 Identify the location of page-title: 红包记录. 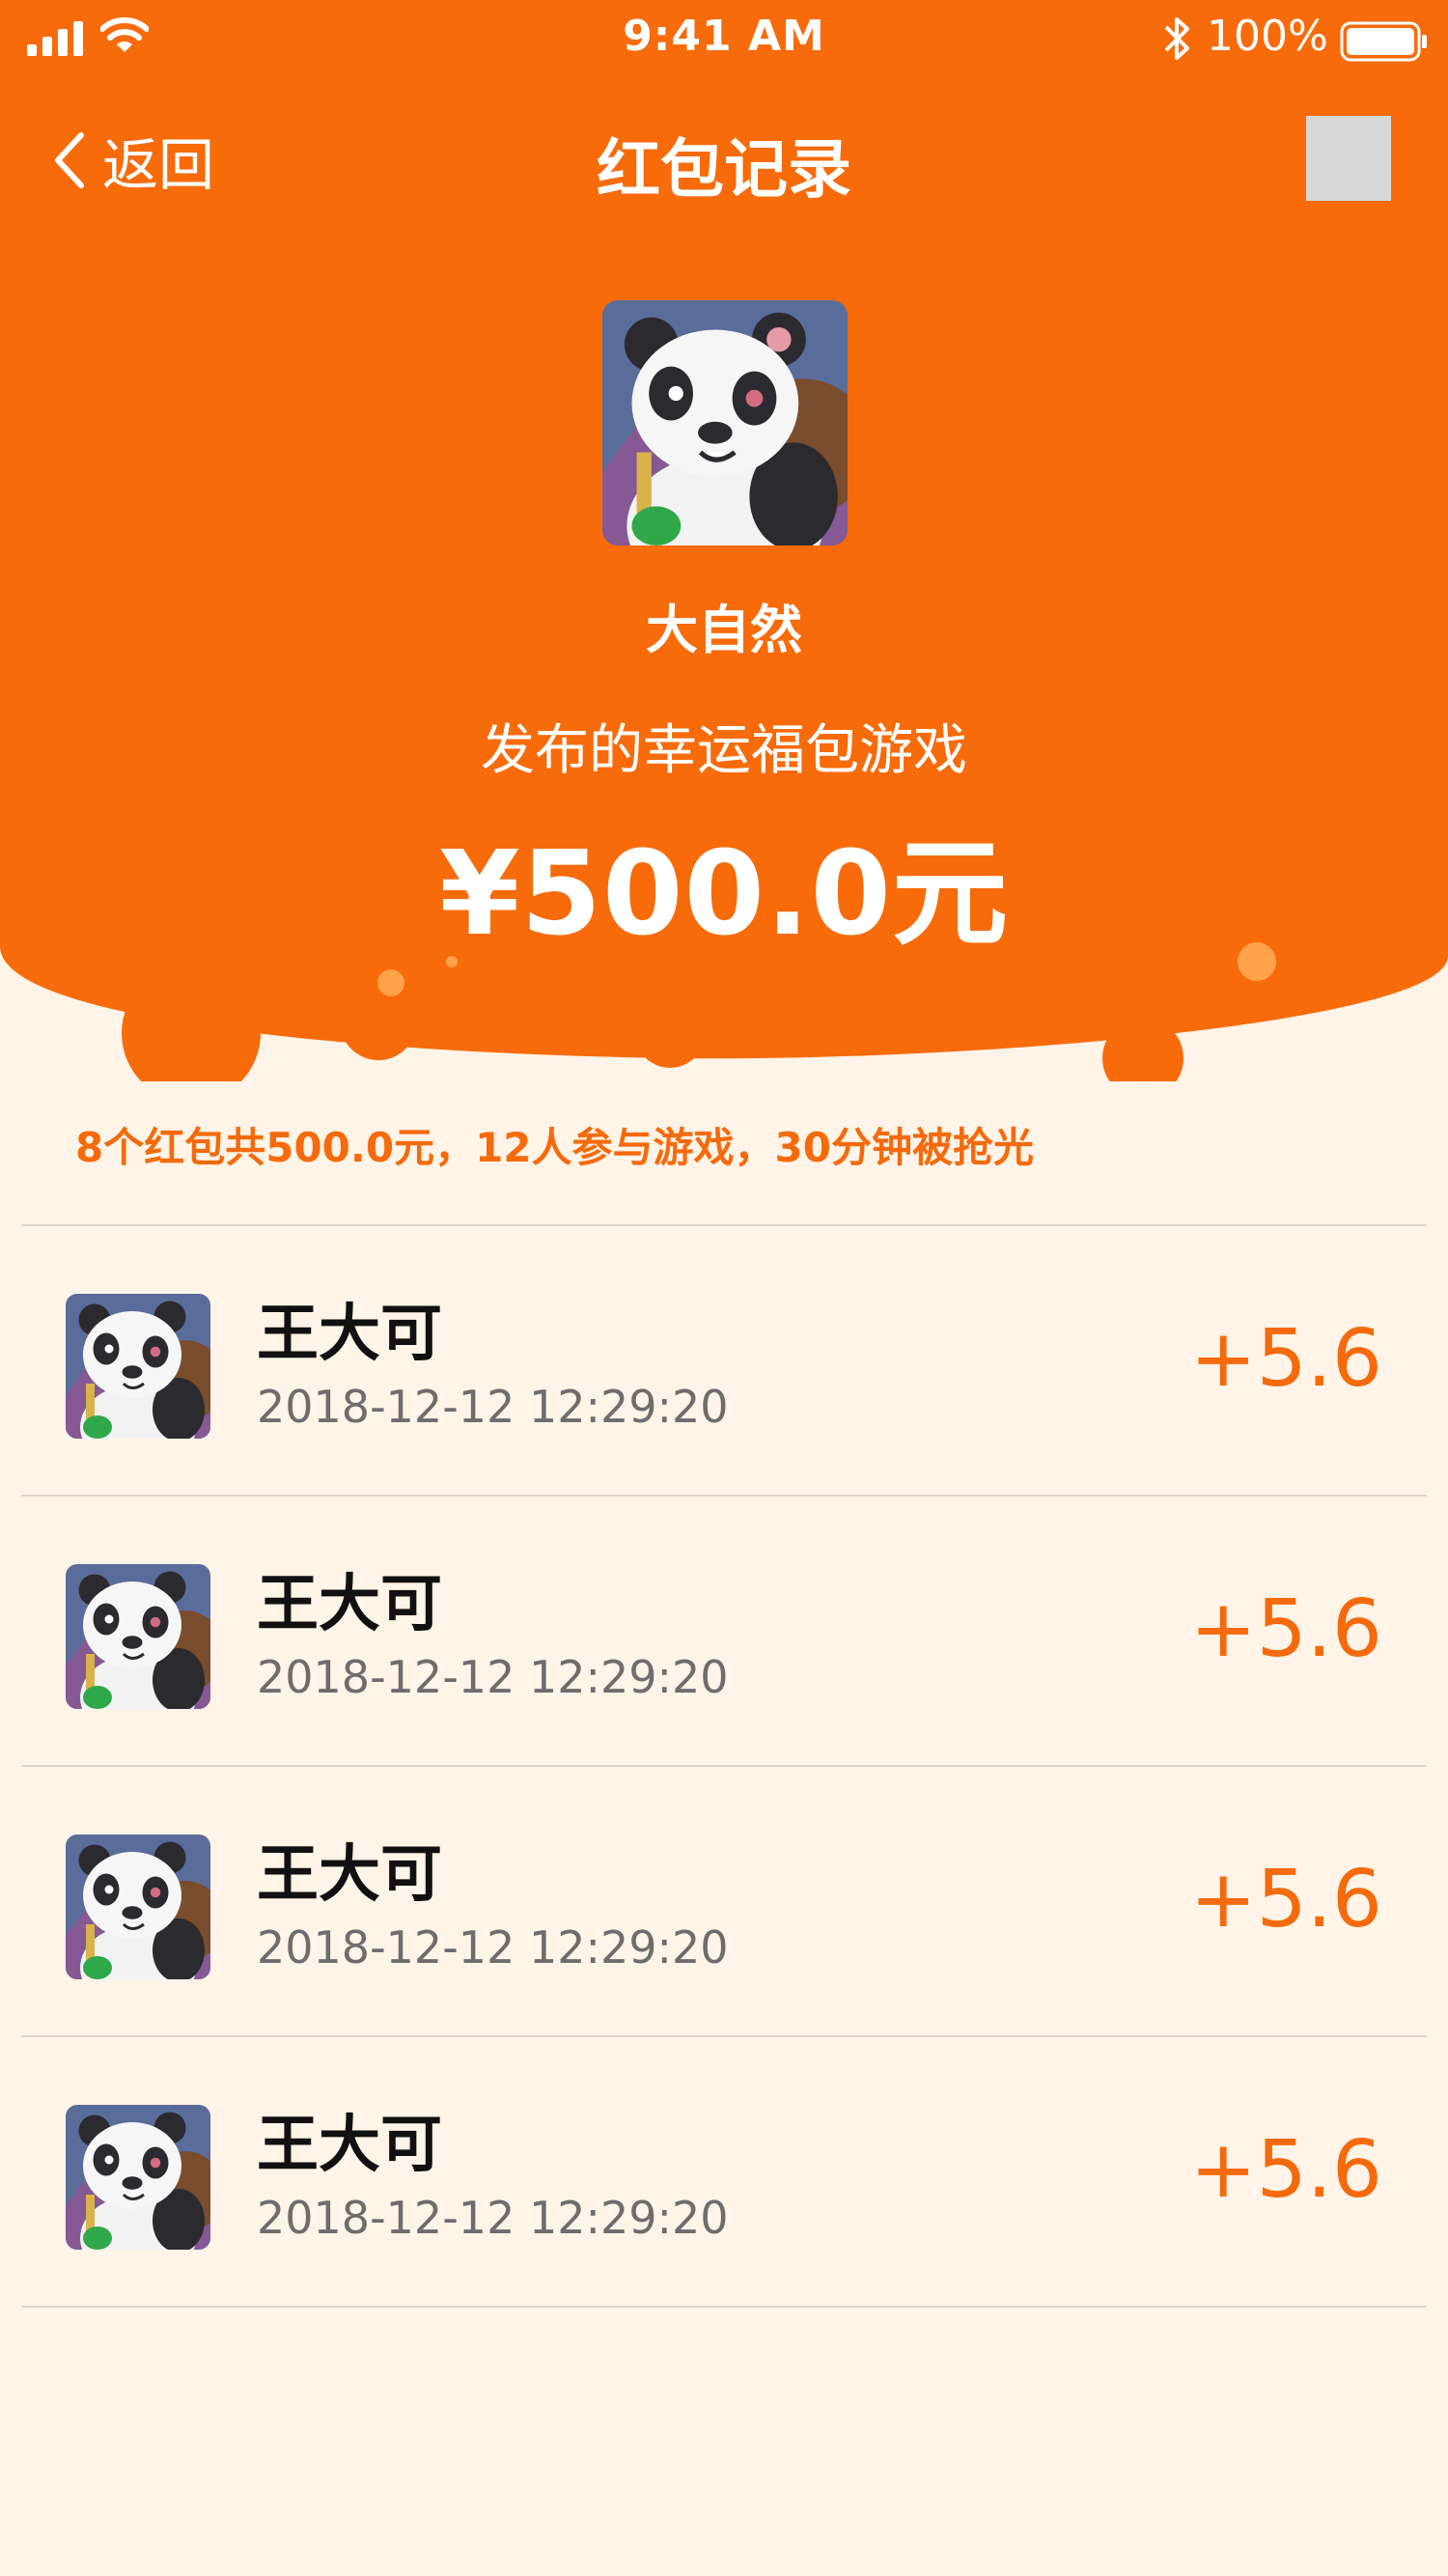
(724, 170).